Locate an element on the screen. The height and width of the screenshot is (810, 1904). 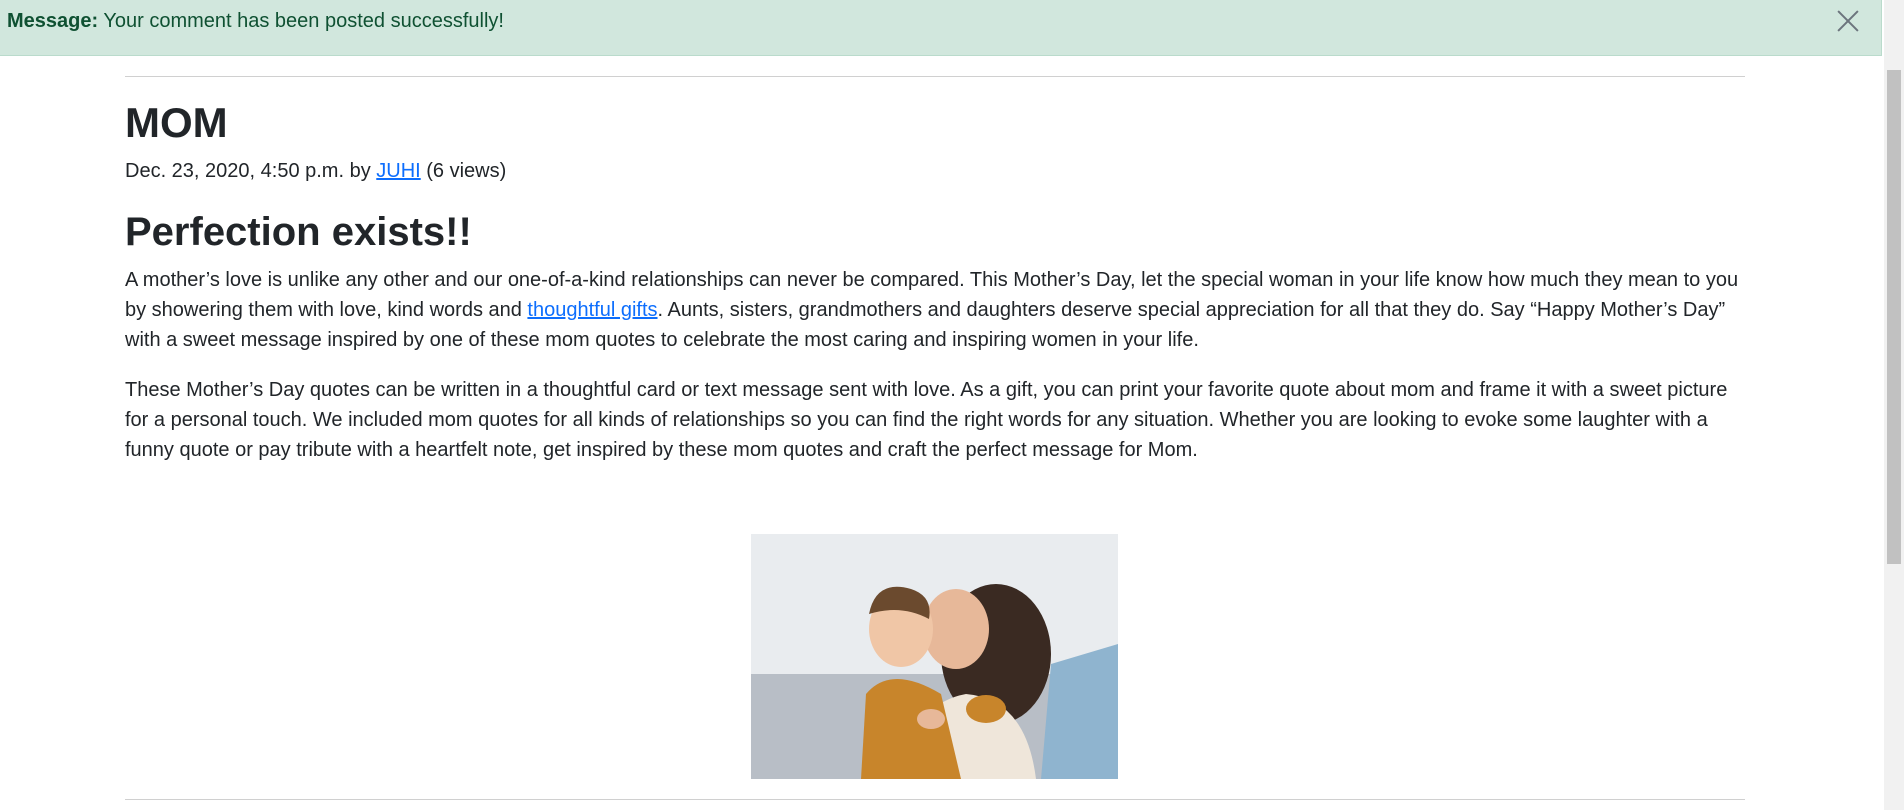
top-divider is located at coordinates (935, 76).